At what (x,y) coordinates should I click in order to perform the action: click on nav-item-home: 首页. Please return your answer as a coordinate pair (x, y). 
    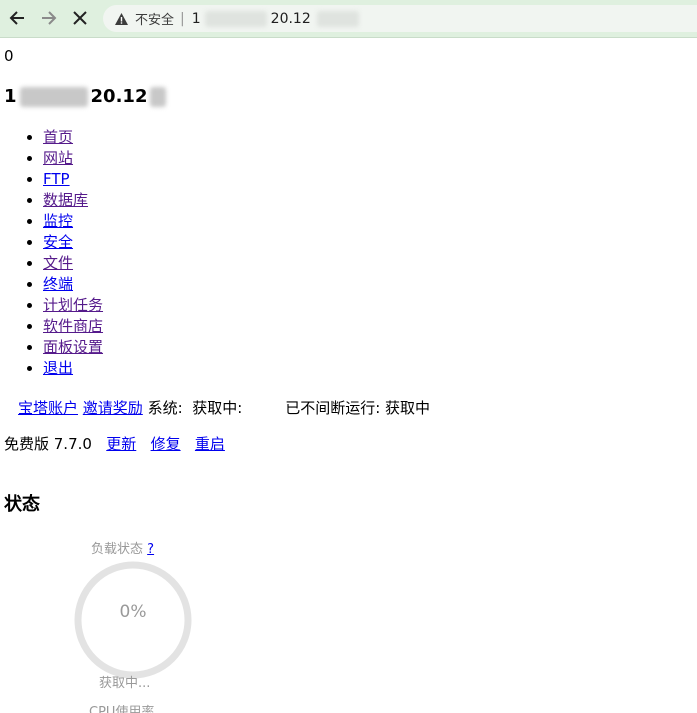
    Looking at the image, I should click on (73, 137).